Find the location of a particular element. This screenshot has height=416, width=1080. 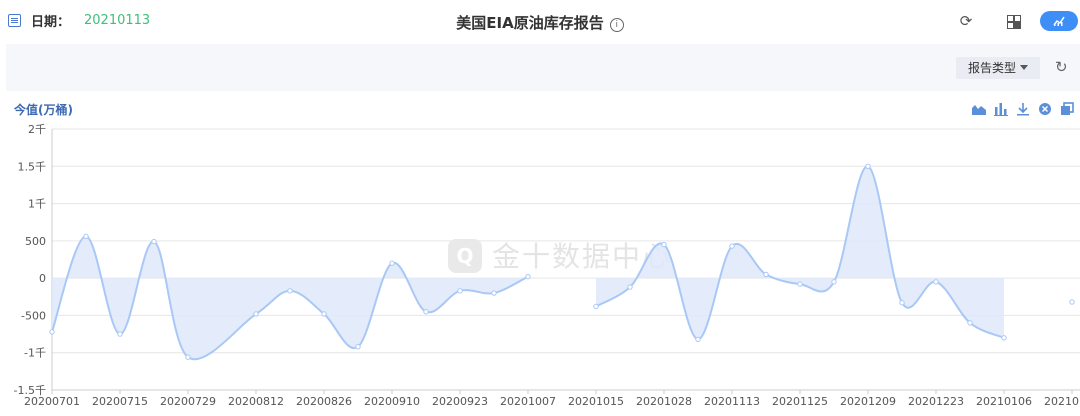

y-tick-label: -1千 is located at coordinates (35, 353).